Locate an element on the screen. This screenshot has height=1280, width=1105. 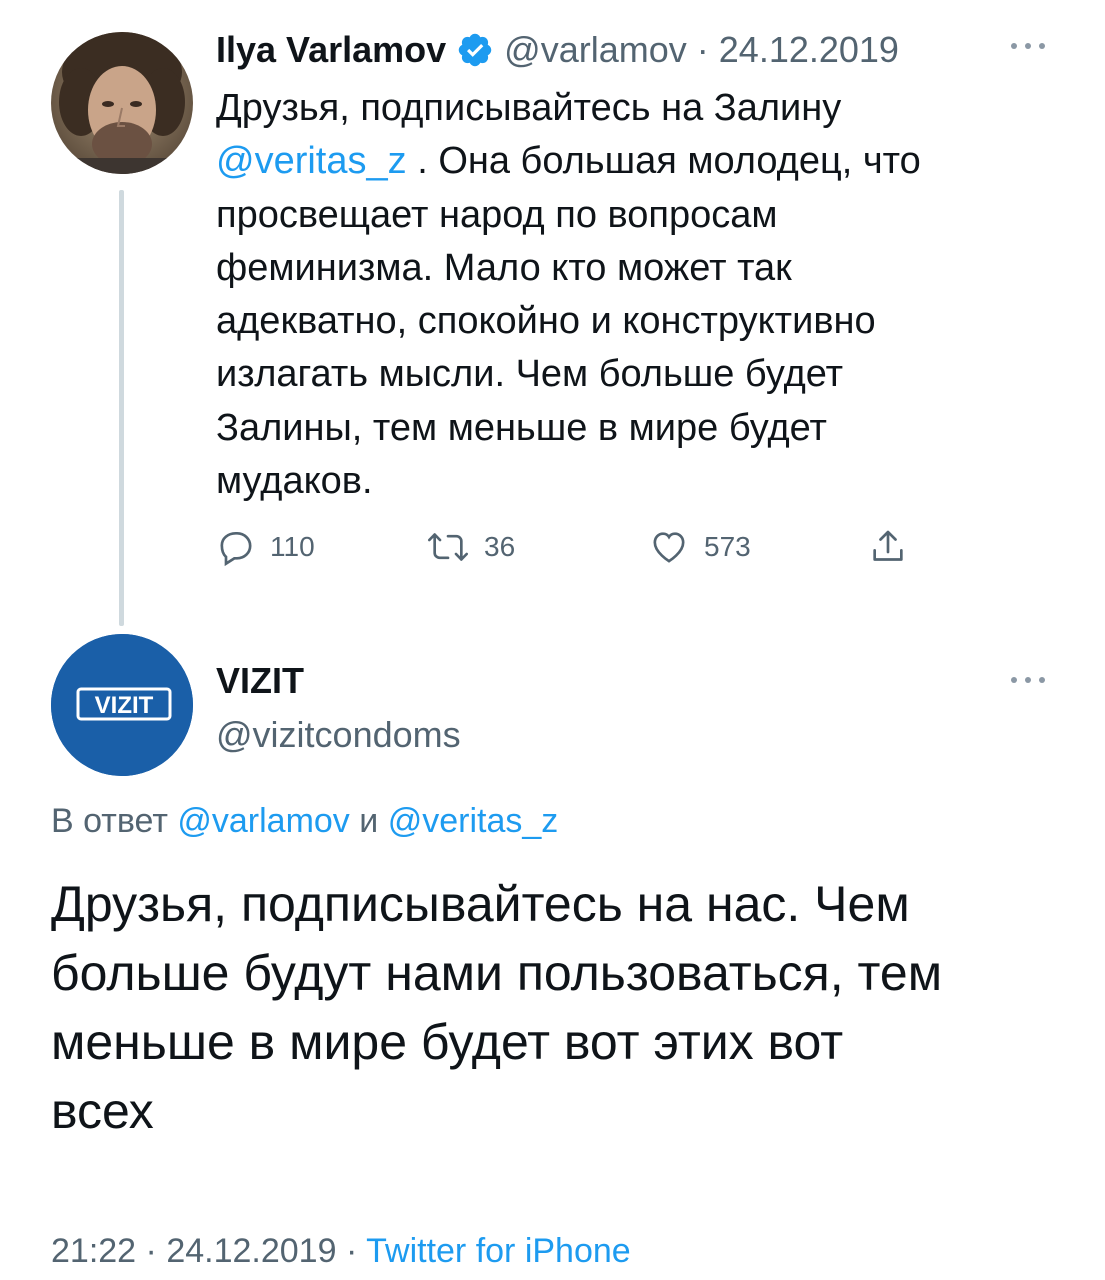
tweet-line: мудаков. is located at coordinates (294, 481).